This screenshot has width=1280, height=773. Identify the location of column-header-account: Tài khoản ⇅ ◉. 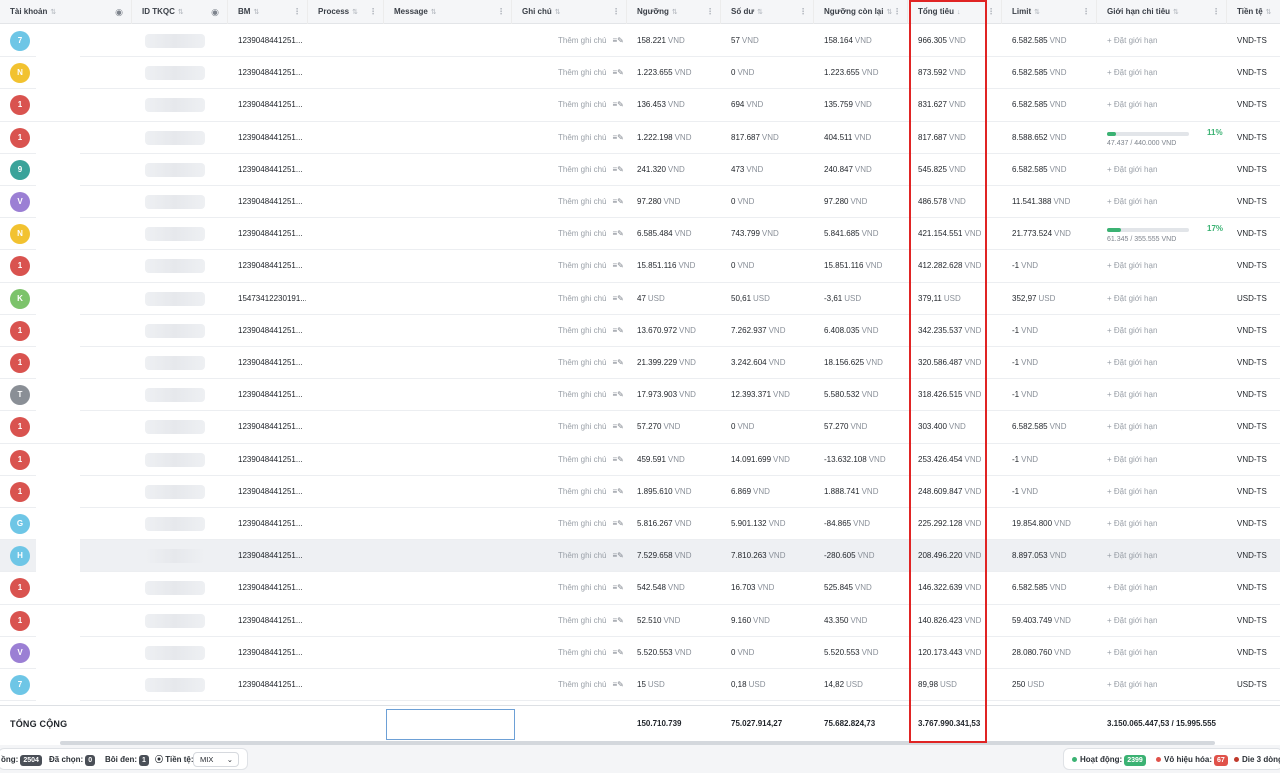
(66, 12).